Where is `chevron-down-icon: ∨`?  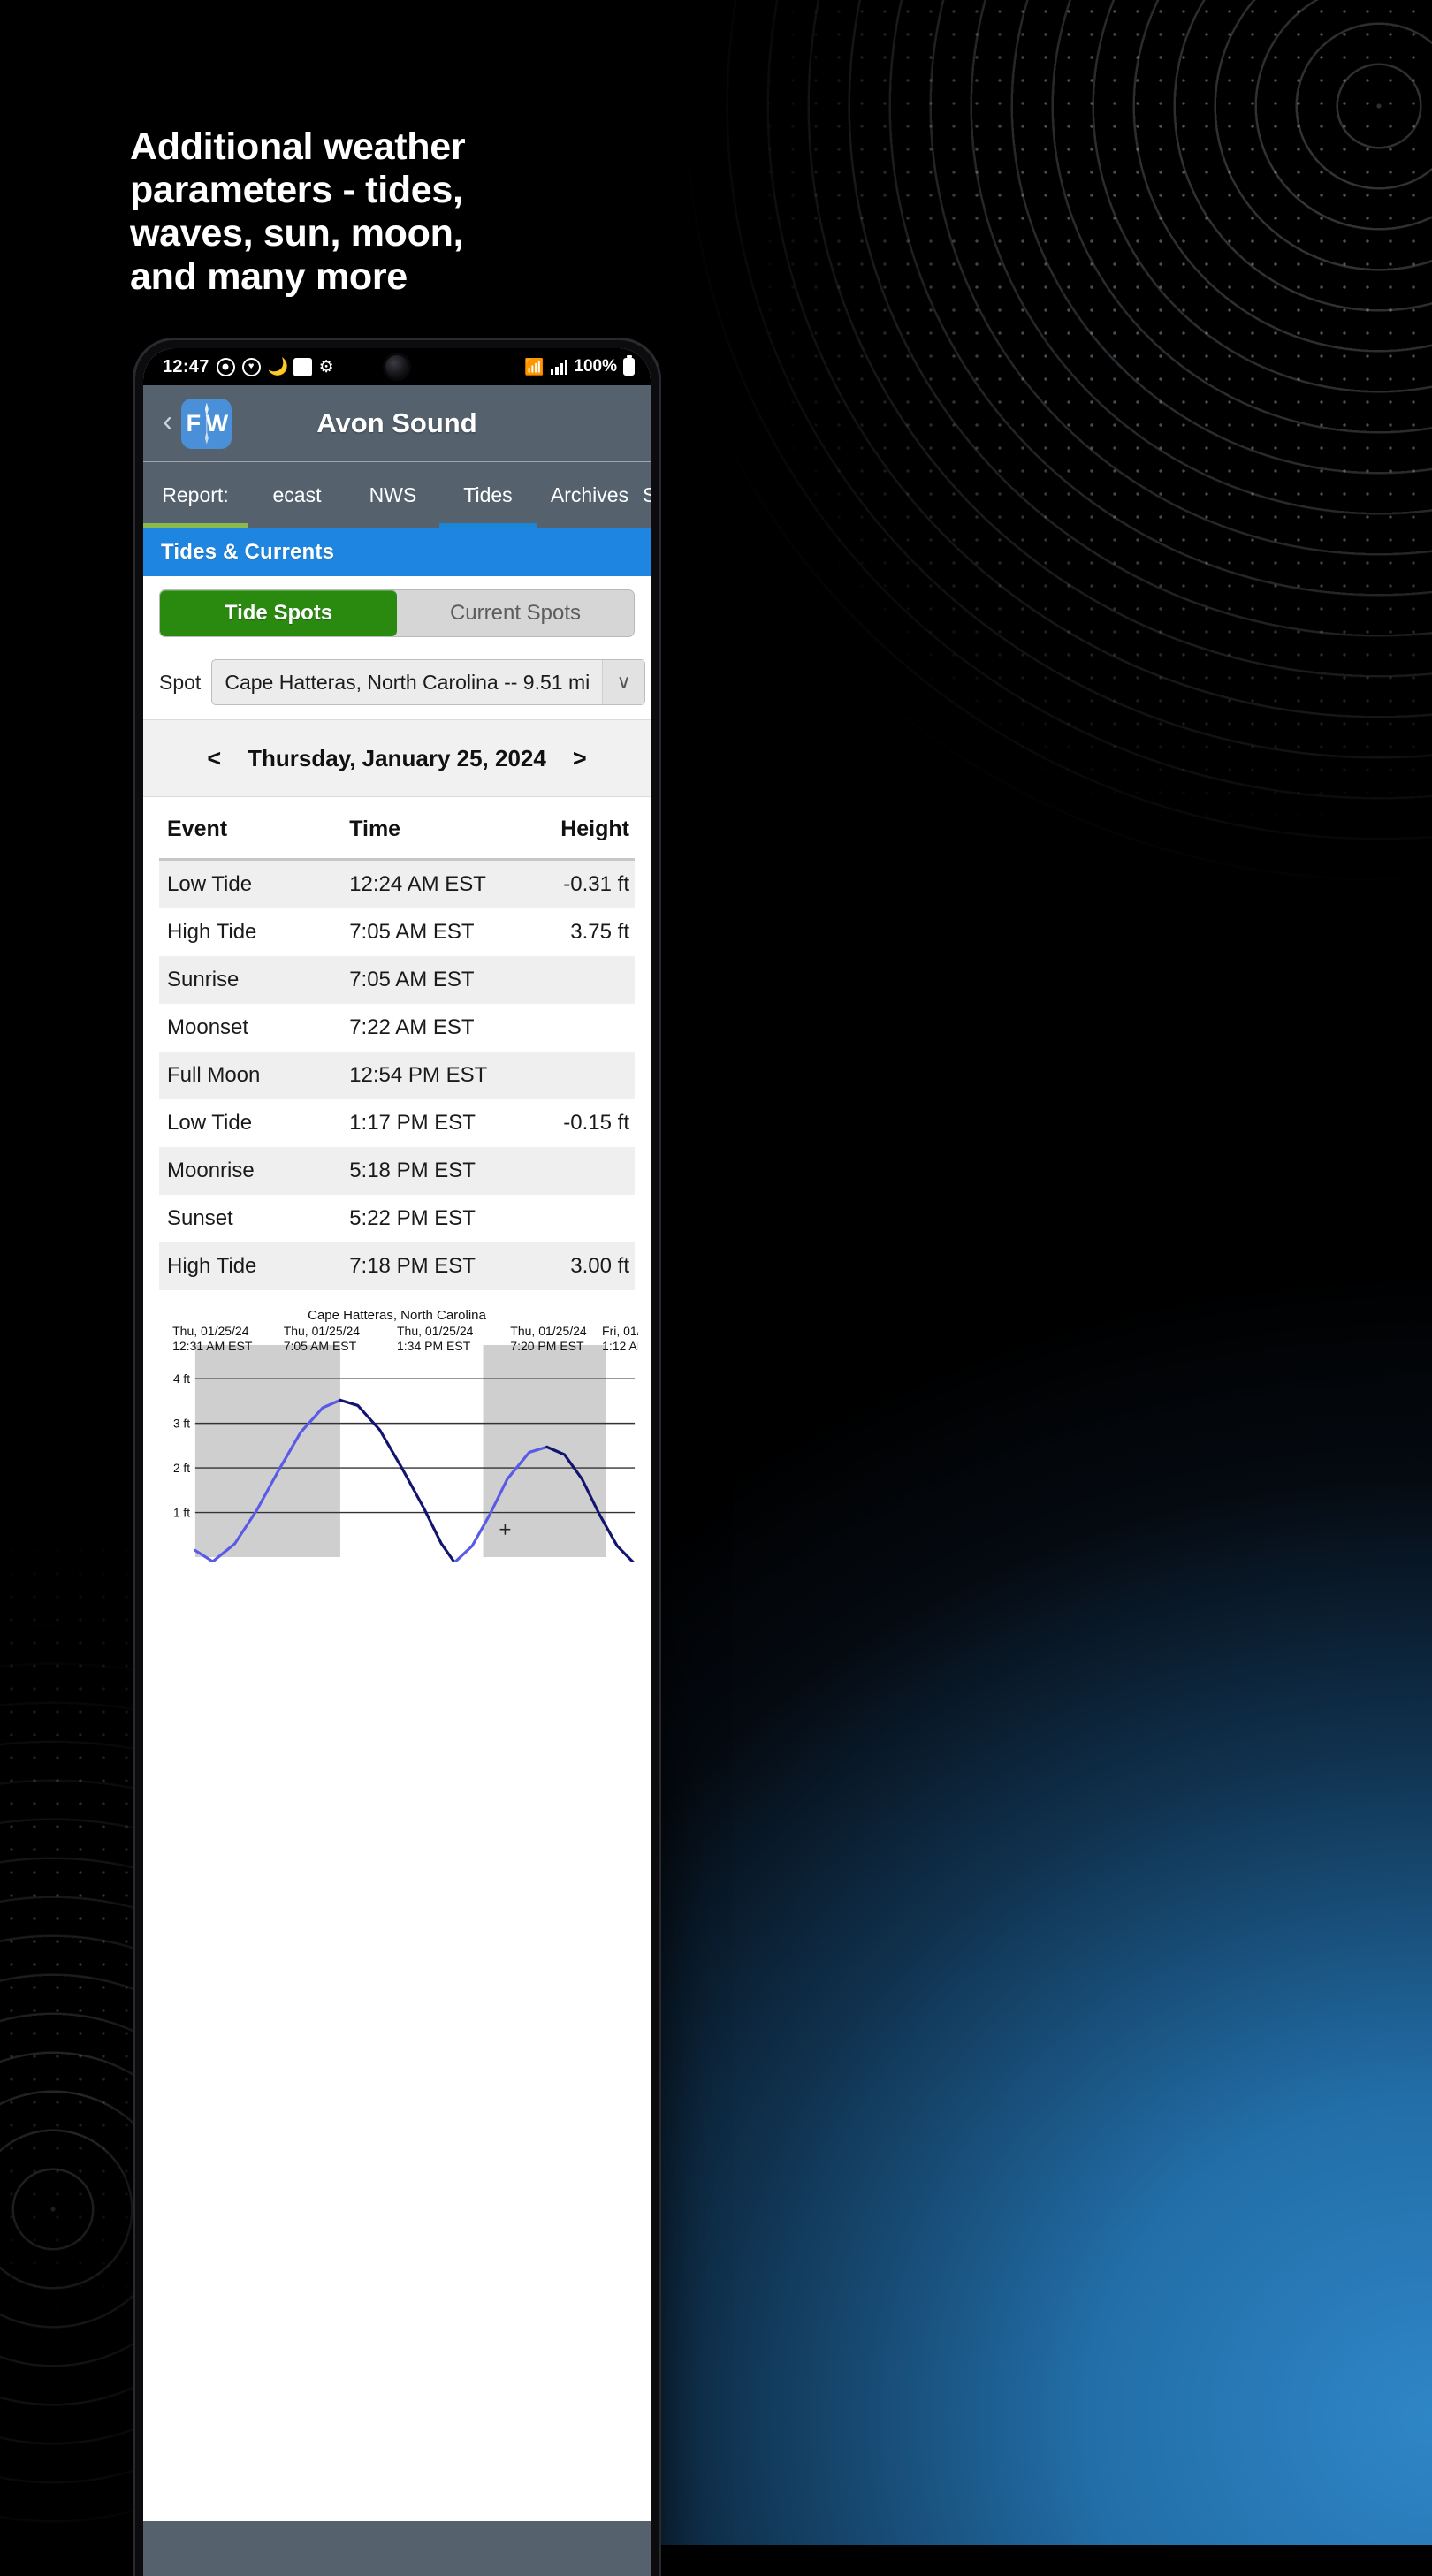 chevron-down-icon: ∨ is located at coordinates (623, 682).